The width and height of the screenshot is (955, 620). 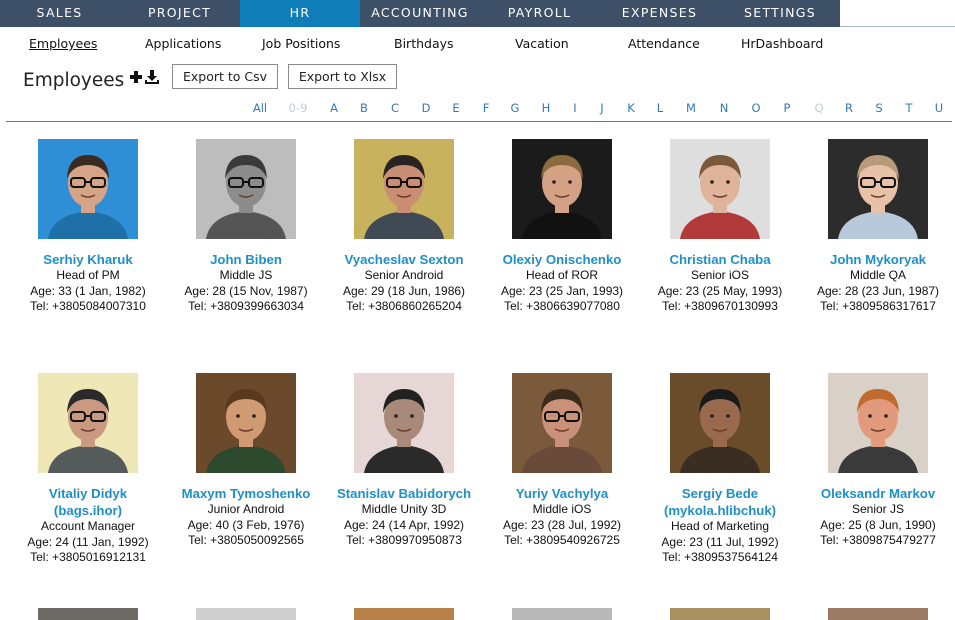 I want to click on export-xlsx-button: Export to Xlsx, so click(x=342, y=76).